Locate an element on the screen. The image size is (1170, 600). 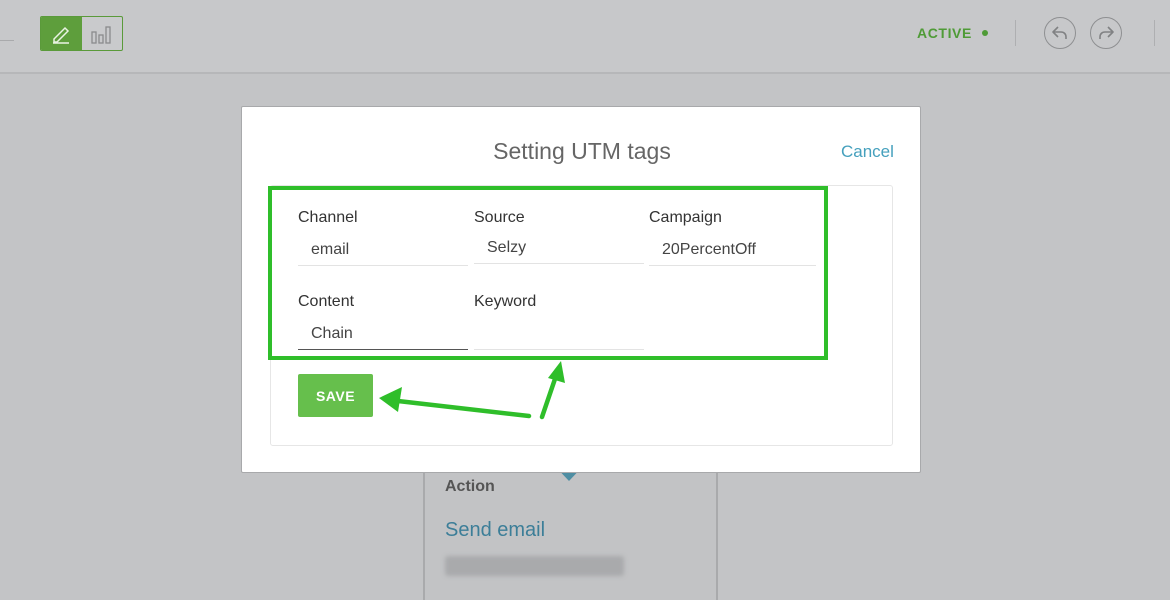
send-email-link: Send email is located at coordinates (495, 530).